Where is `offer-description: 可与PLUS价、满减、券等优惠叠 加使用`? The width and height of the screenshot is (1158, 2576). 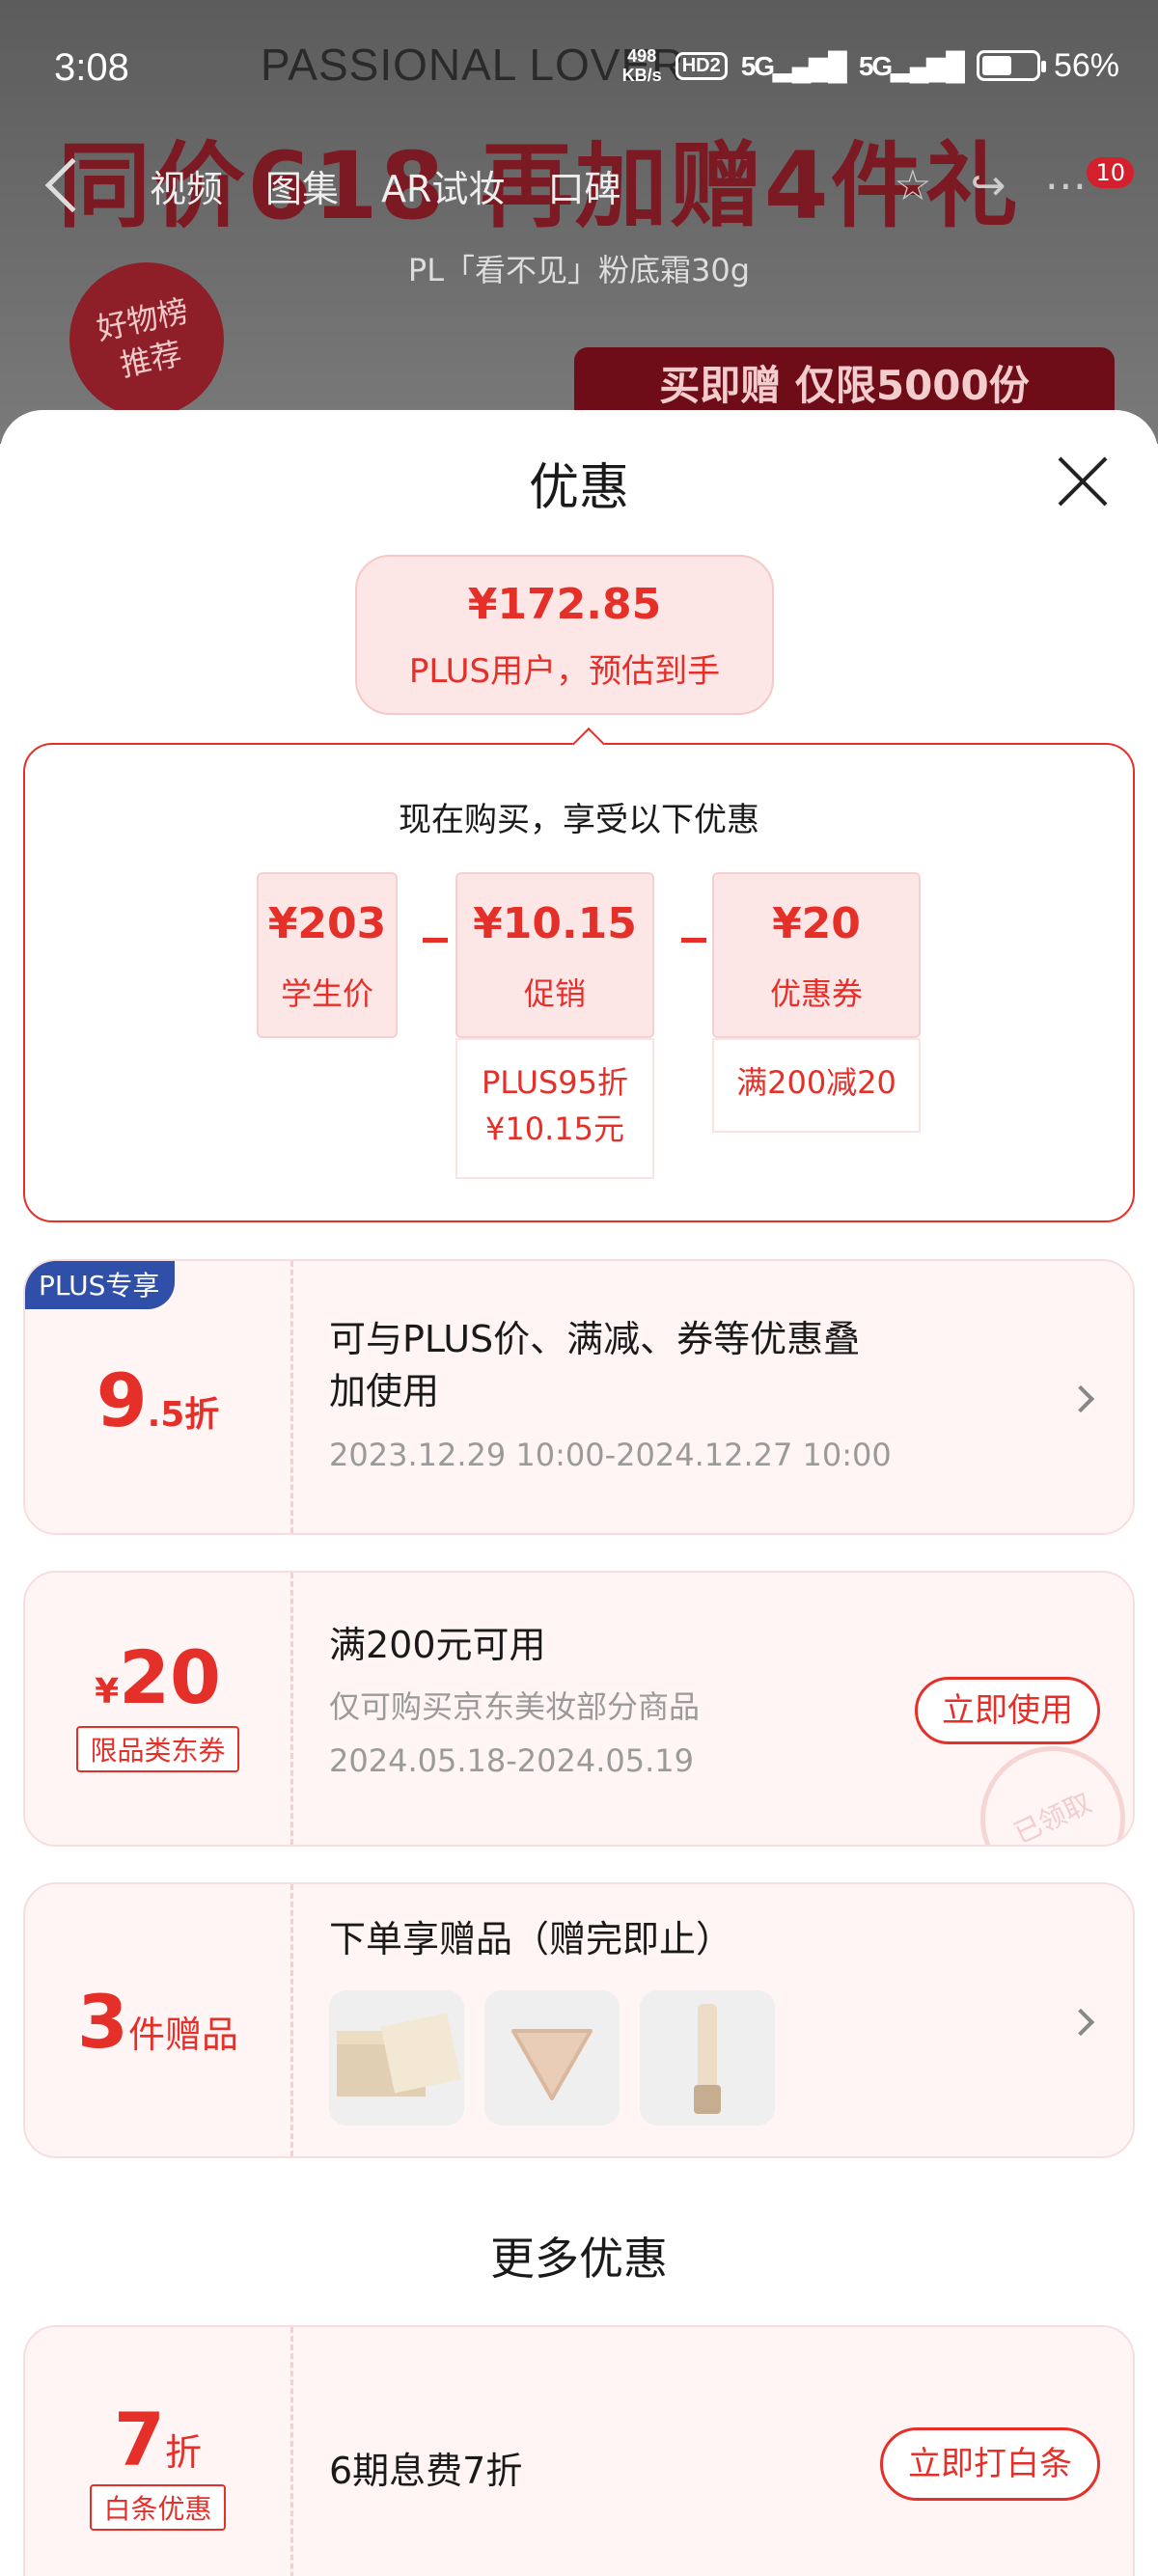 offer-description: 可与PLUS价、满减、券等优惠叠 加使用 is located at coordinates (595, 1365).